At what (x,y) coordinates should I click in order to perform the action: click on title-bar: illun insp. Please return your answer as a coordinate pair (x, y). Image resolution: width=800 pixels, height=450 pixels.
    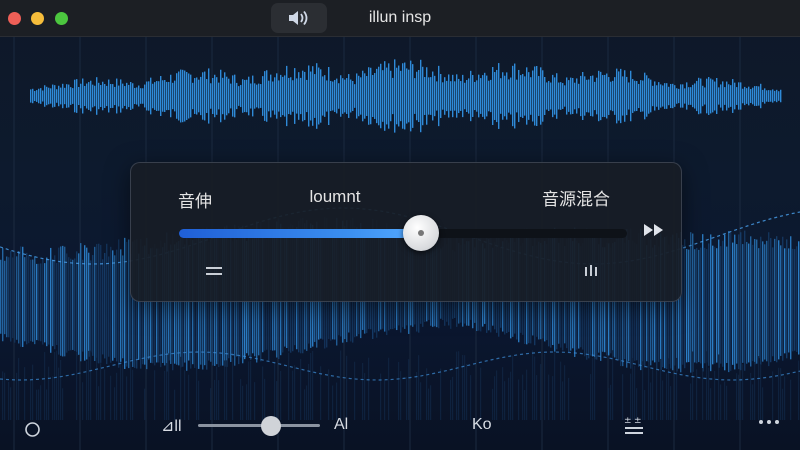
    Looking at the image, I should click on (400, 18).